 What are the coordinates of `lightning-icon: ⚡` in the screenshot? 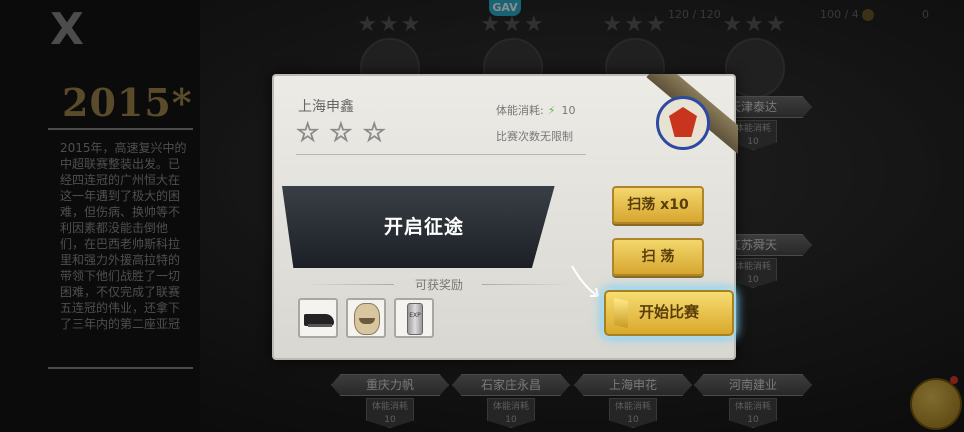 It's located at (551, 110).